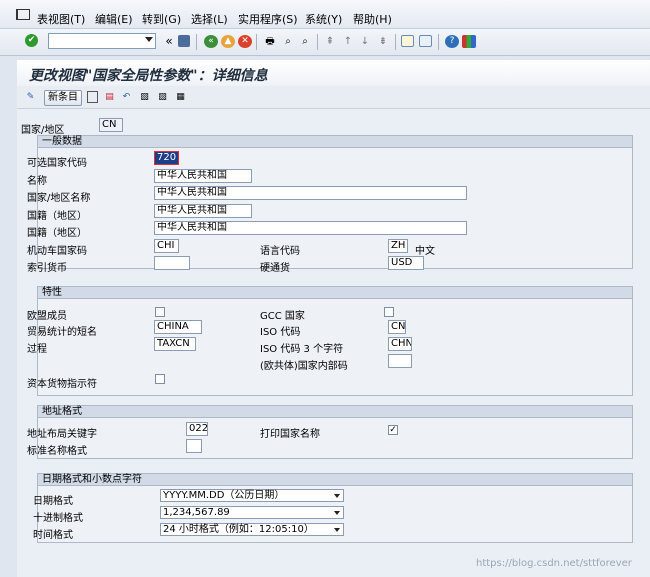 This screenshot has width=650, height=577. Describe the element at coordinates (160, 379) in the screenshot. I see `capital-goods-checkbox` at that location.